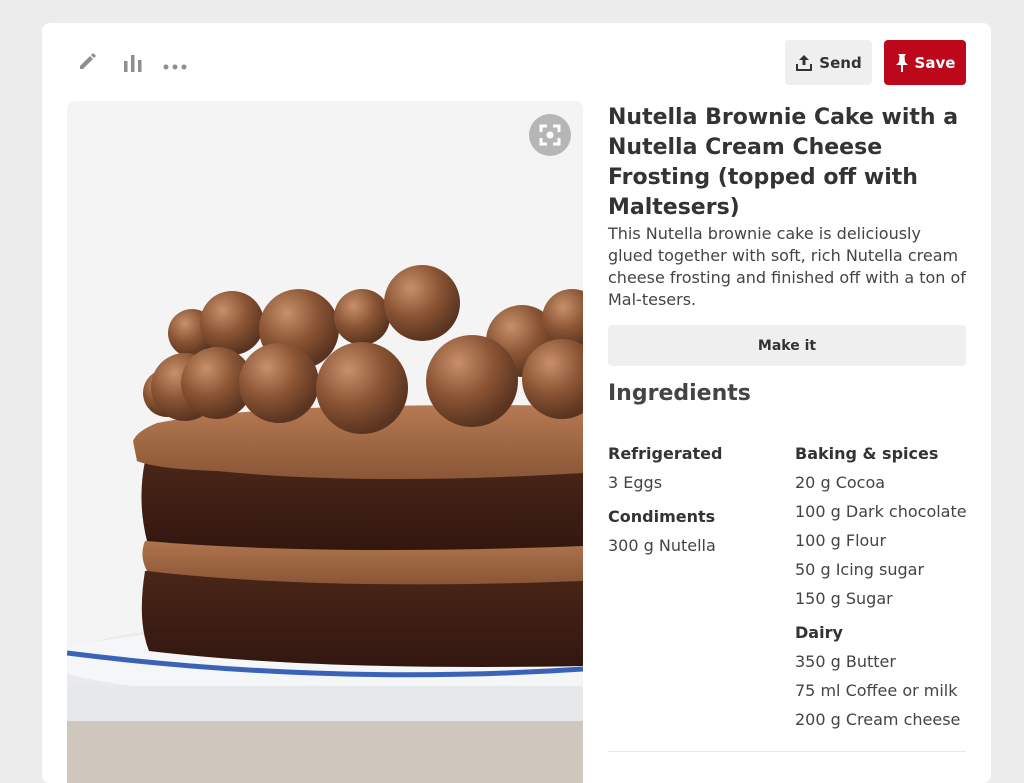  What do you see at coordinates (845, 661) in the screenshot?
I see `ingredient-item: 350 g Butter` at bounding box center [845, 661].